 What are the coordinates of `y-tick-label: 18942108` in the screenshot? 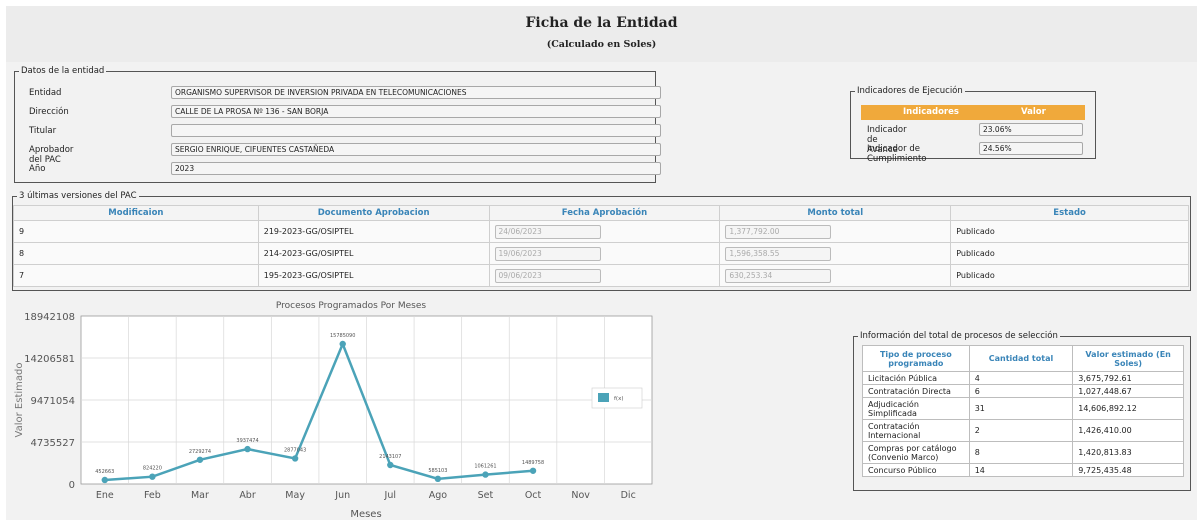 It's located at (49, 317).